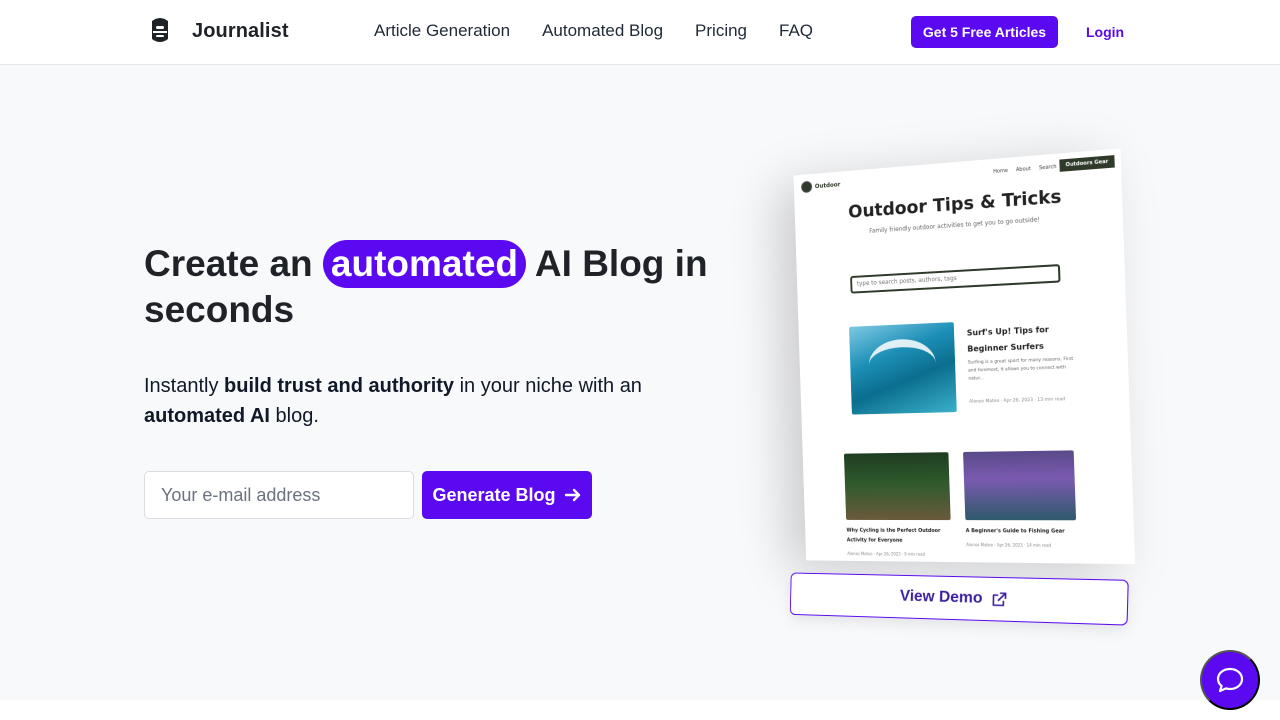  Describe the element at coordinates (494, 494) in the screenshot. I see `generate-blog-label: Generate Blog` at that location.